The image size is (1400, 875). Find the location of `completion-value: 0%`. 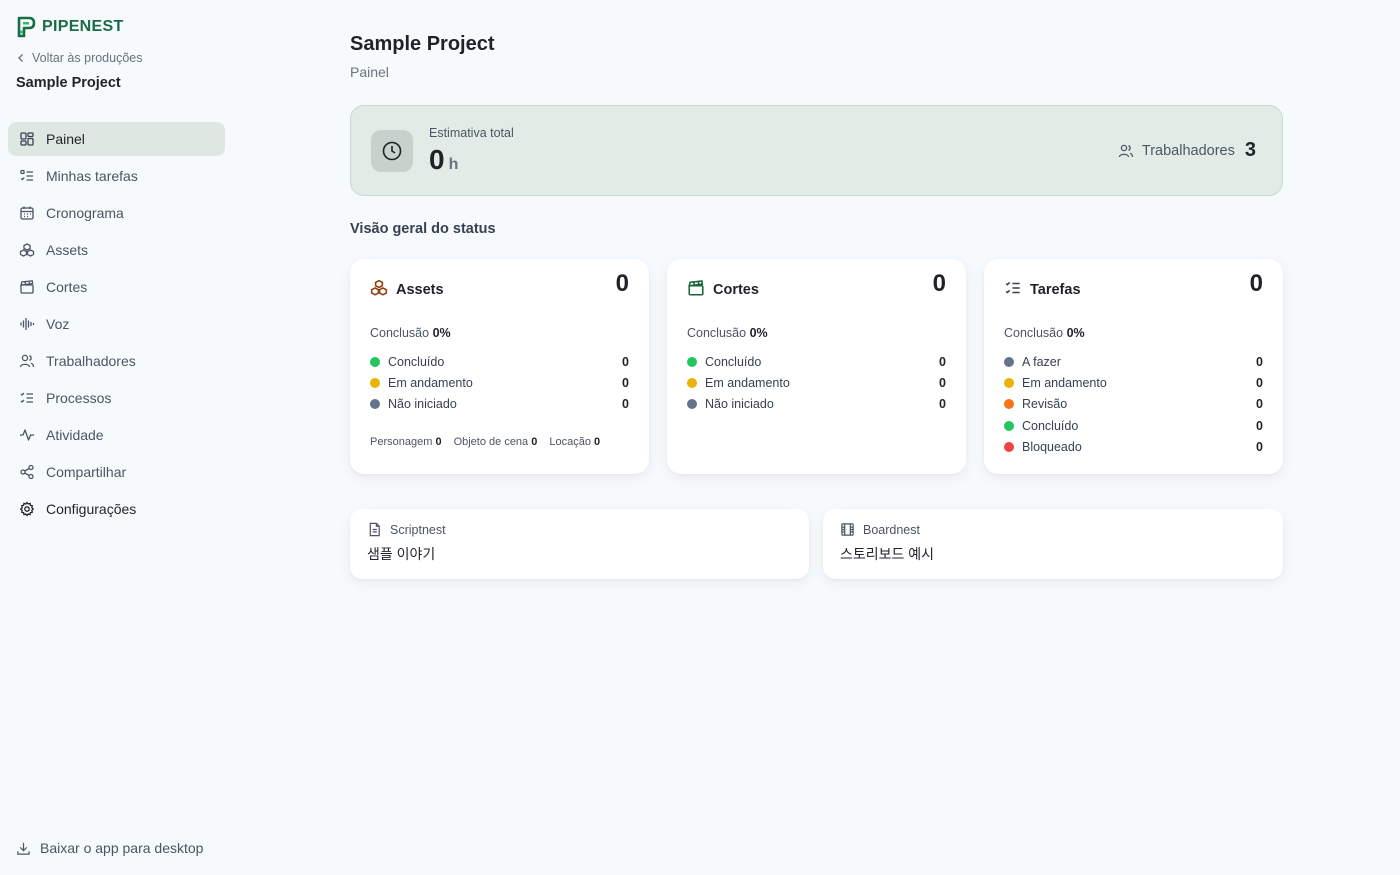

completion-value: 0% is located at coordinates (758, 333).